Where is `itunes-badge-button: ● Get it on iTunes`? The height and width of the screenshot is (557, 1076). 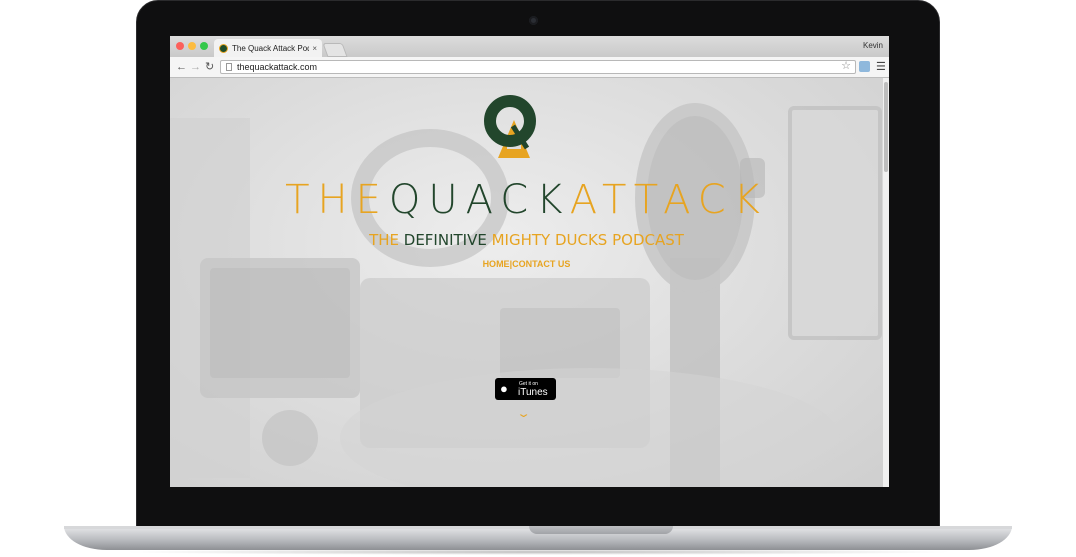 itunes-badge-button: ● Get it on iTunes is located at coordinates (525, 389).